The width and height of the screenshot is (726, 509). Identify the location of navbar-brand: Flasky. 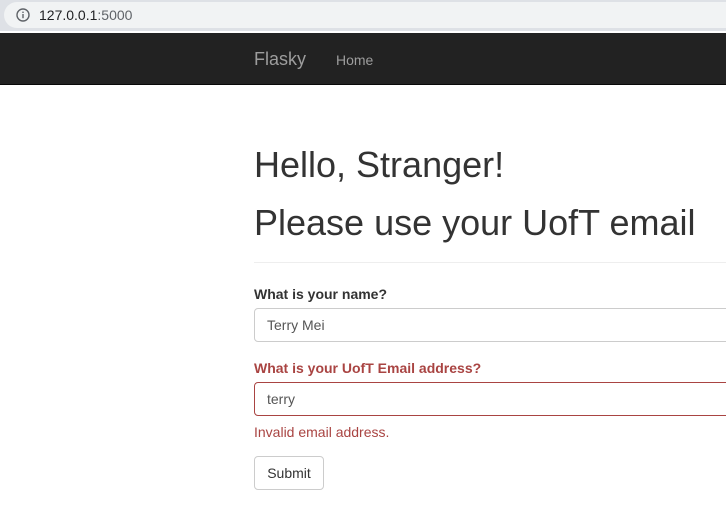
(280, 59).